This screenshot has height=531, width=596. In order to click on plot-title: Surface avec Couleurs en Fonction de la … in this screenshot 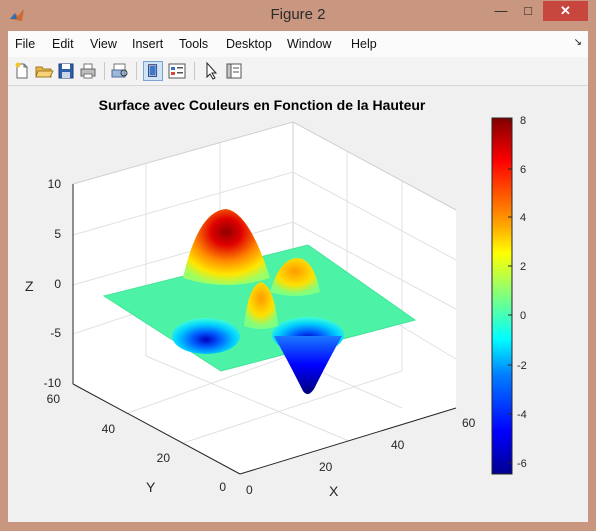, I will do `click(262, 105)`.